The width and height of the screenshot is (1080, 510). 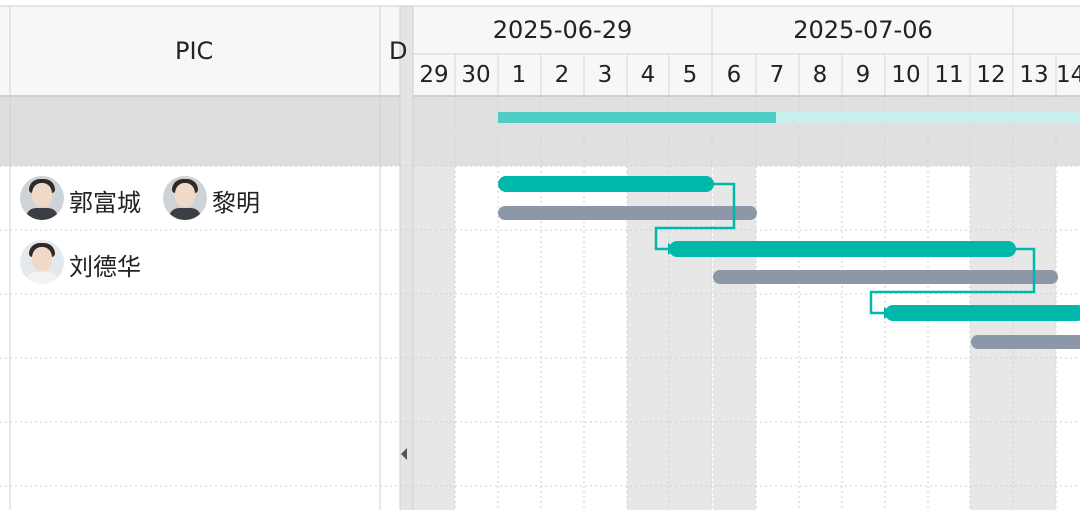 What do you see at coordinates (105, 267) in the screenshot?
I see `pic-name: 刘德华` at bounding box center [105, 267].